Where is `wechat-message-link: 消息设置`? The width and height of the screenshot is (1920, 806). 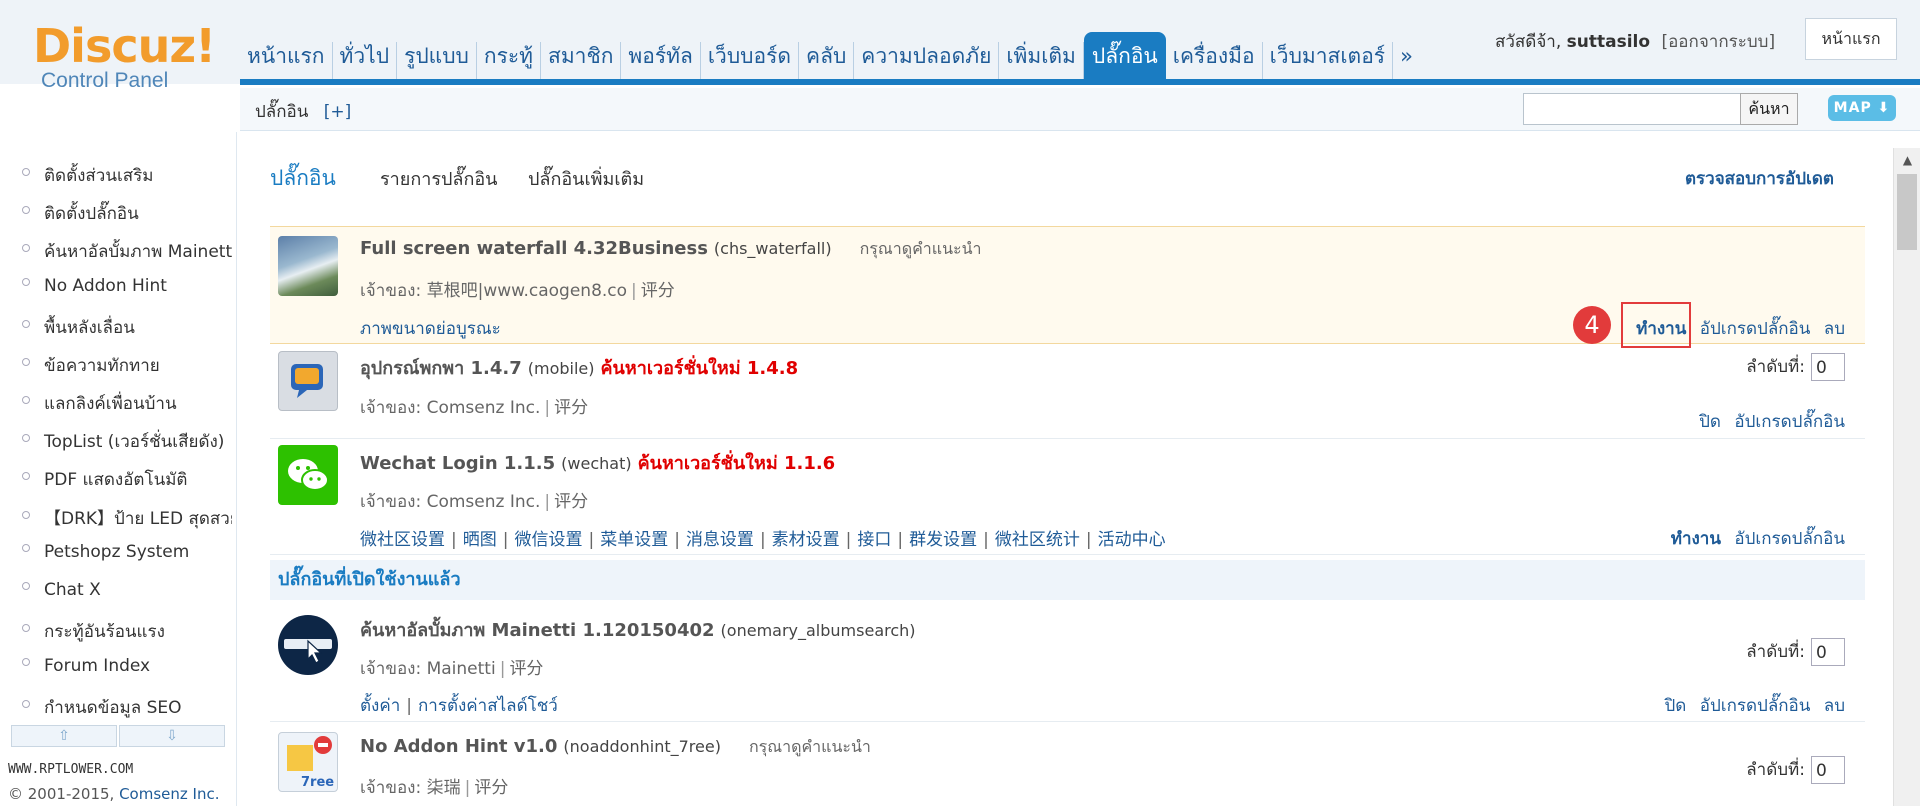 wechat-message-link: 消息设置 is located at coordinates (720, 540).